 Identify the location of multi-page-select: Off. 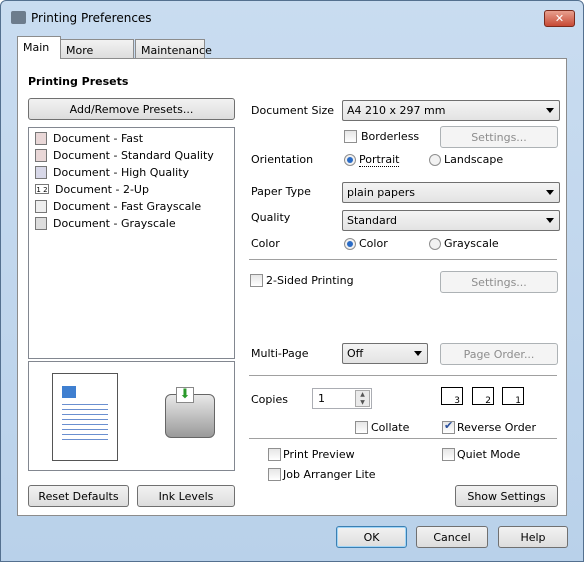
(385, 353).